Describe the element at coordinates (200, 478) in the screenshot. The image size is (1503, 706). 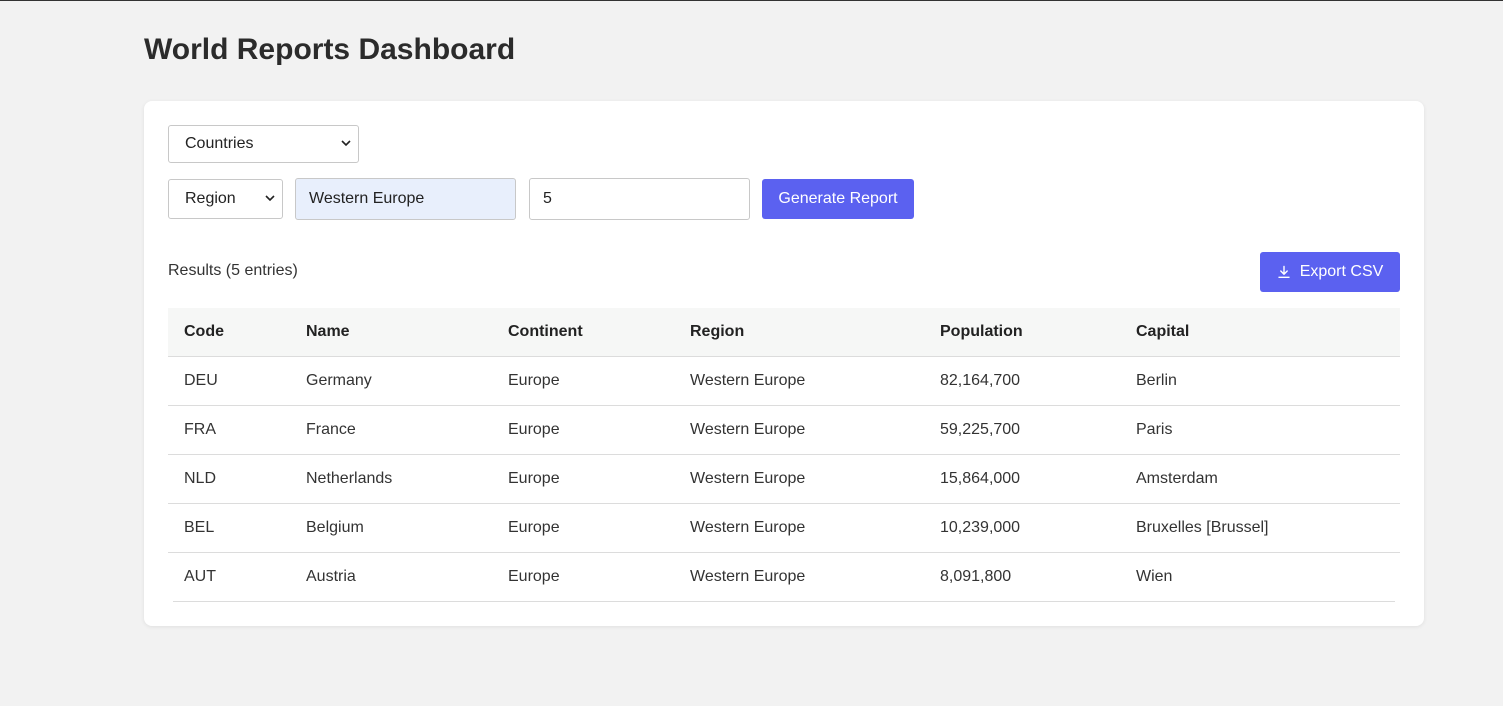
I see `cell-code: NLD` at that location.